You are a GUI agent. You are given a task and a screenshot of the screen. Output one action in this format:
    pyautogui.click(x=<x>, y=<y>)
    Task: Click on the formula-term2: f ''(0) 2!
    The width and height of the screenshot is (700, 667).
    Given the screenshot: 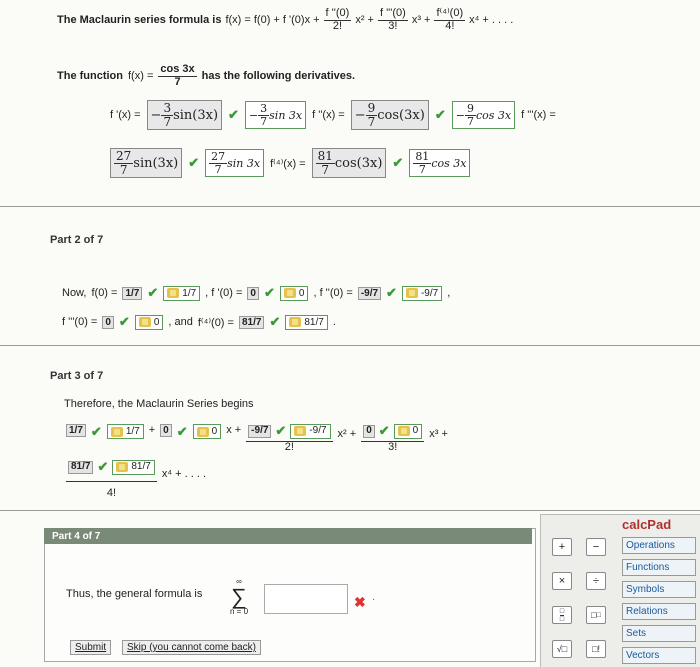 What is the action you would take?
    pyautogui.click(x=337, y=19)
    